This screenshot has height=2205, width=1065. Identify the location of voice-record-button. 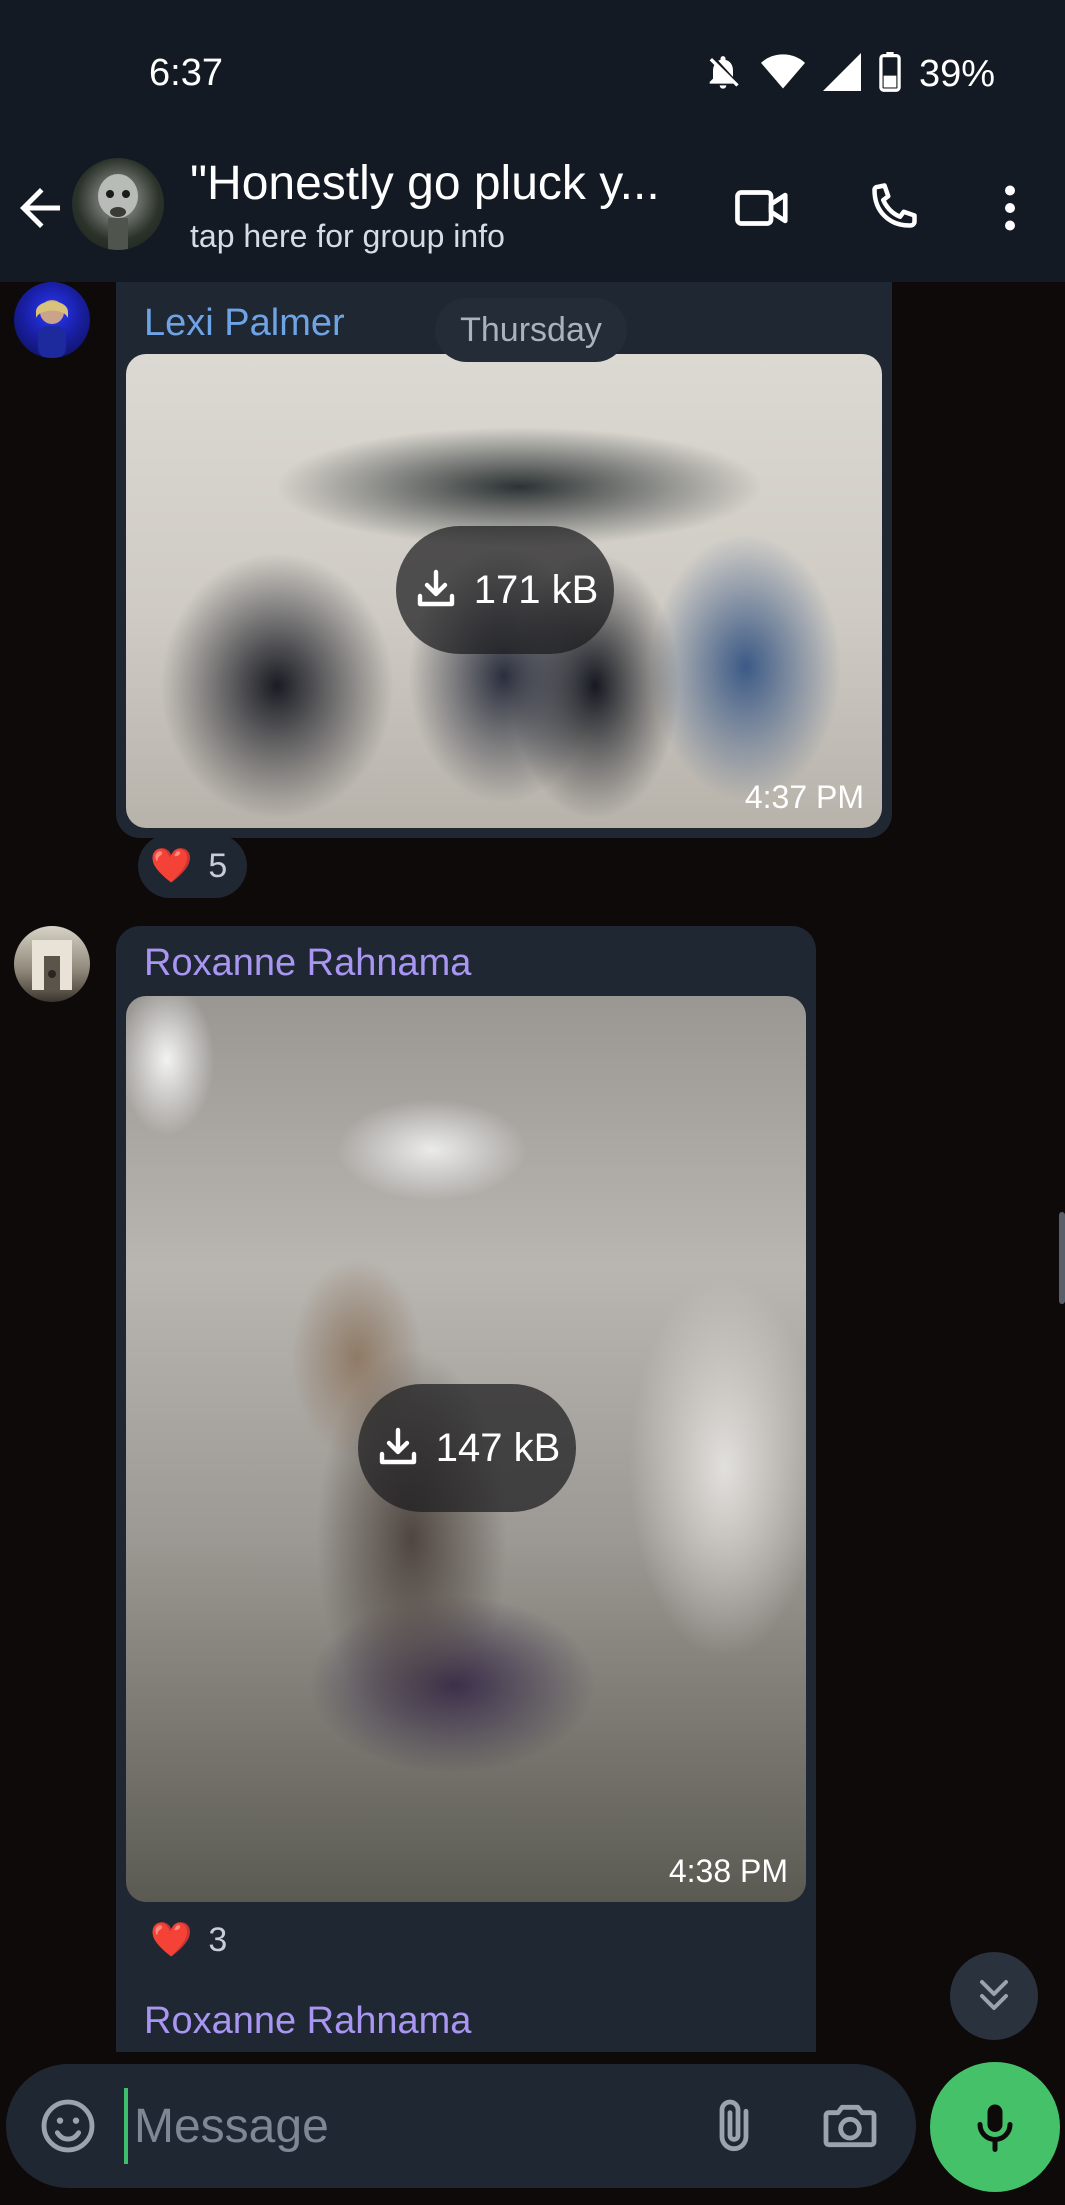
(995, 2127).